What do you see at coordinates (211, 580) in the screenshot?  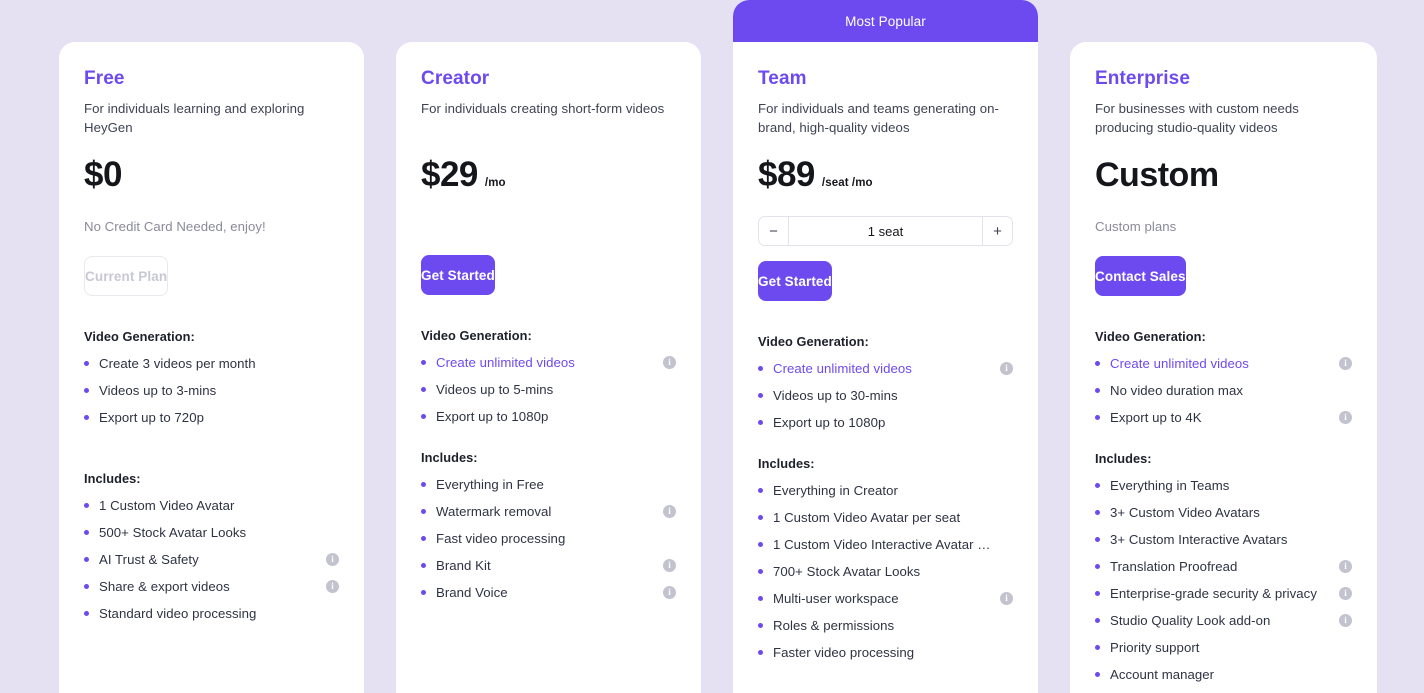 I see `feature-item: Share & export videos i` at bounding box center [211, 580].